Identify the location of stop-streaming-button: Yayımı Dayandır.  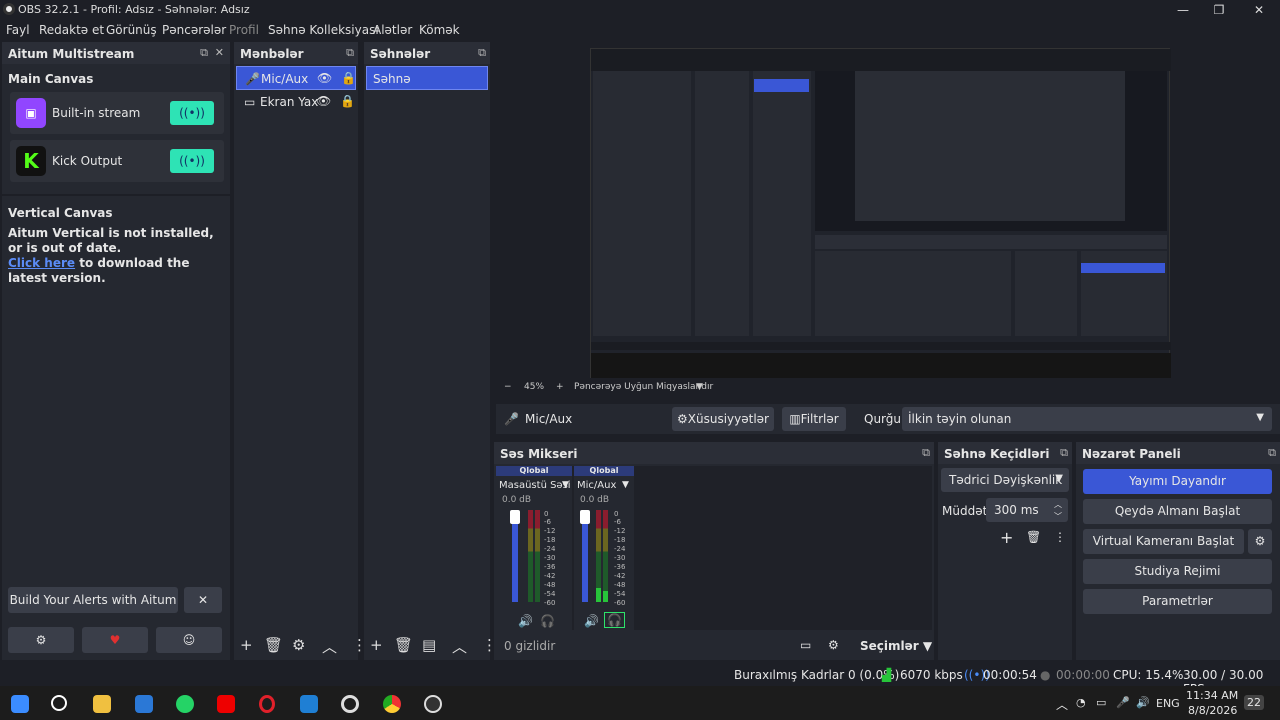
(1177, 481).